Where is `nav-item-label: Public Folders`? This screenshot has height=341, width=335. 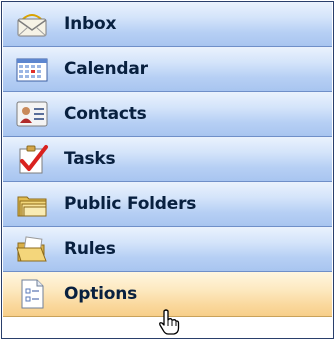
nav-item-label: Public Folders is located at coordinates (130, 204).